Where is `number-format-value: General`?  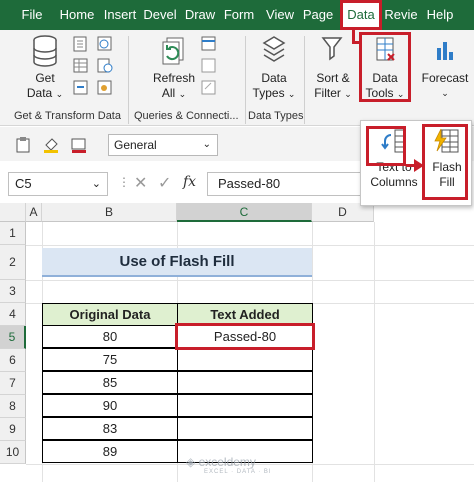 number-format-value: General is located at coordinates (135, 145).